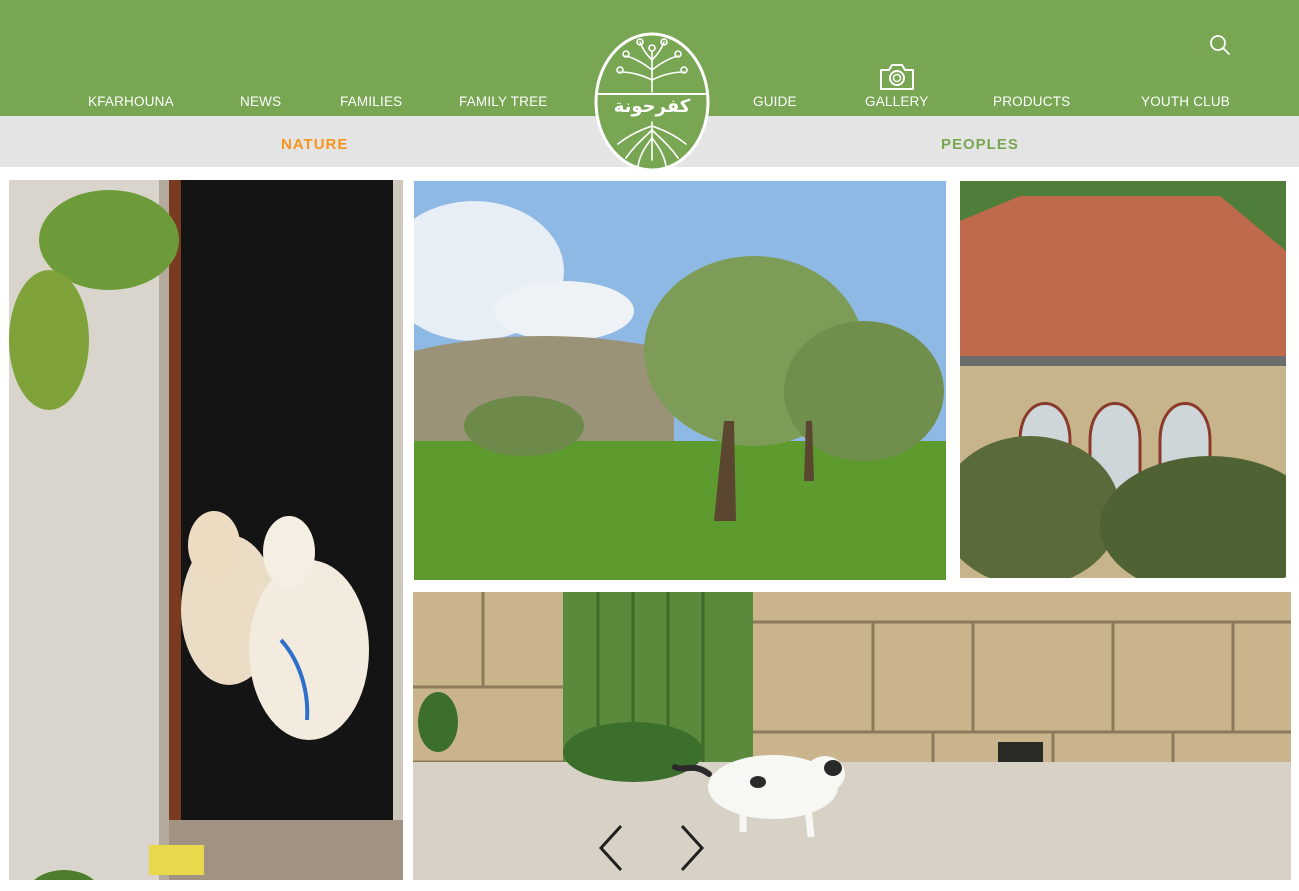  Describe the element at coordinates (652, 106) in the screenshot. I see `logo-arabic-text: كفرحونة` at that location.